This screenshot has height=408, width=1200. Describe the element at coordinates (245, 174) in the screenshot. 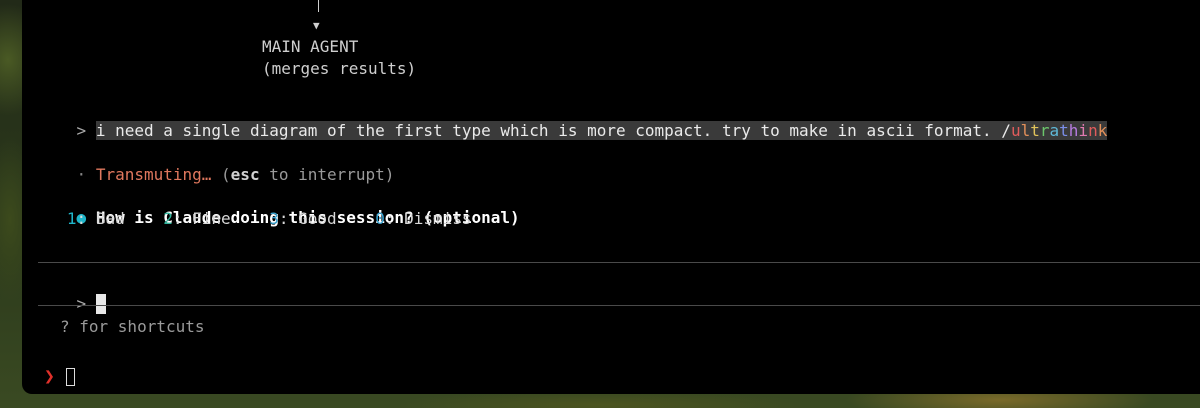

I see `esc-key-hint: esc` at that location.